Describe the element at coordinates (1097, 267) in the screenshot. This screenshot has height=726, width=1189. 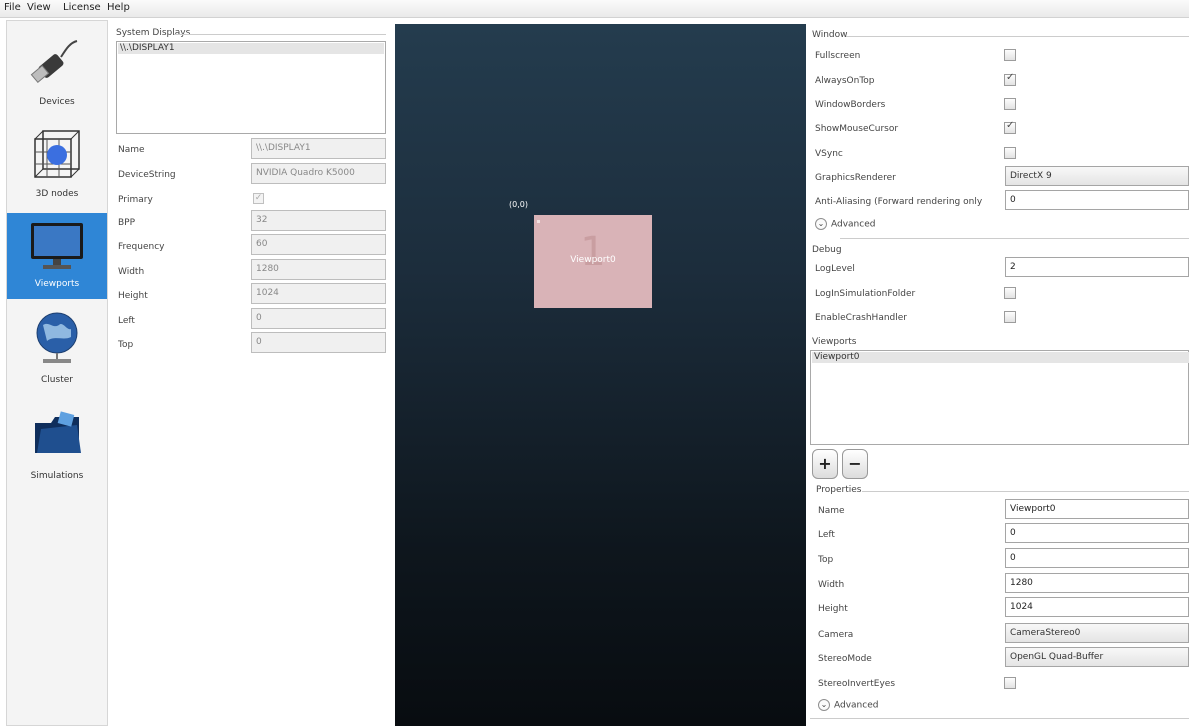
I see `loglevel-input: 2` at that location.